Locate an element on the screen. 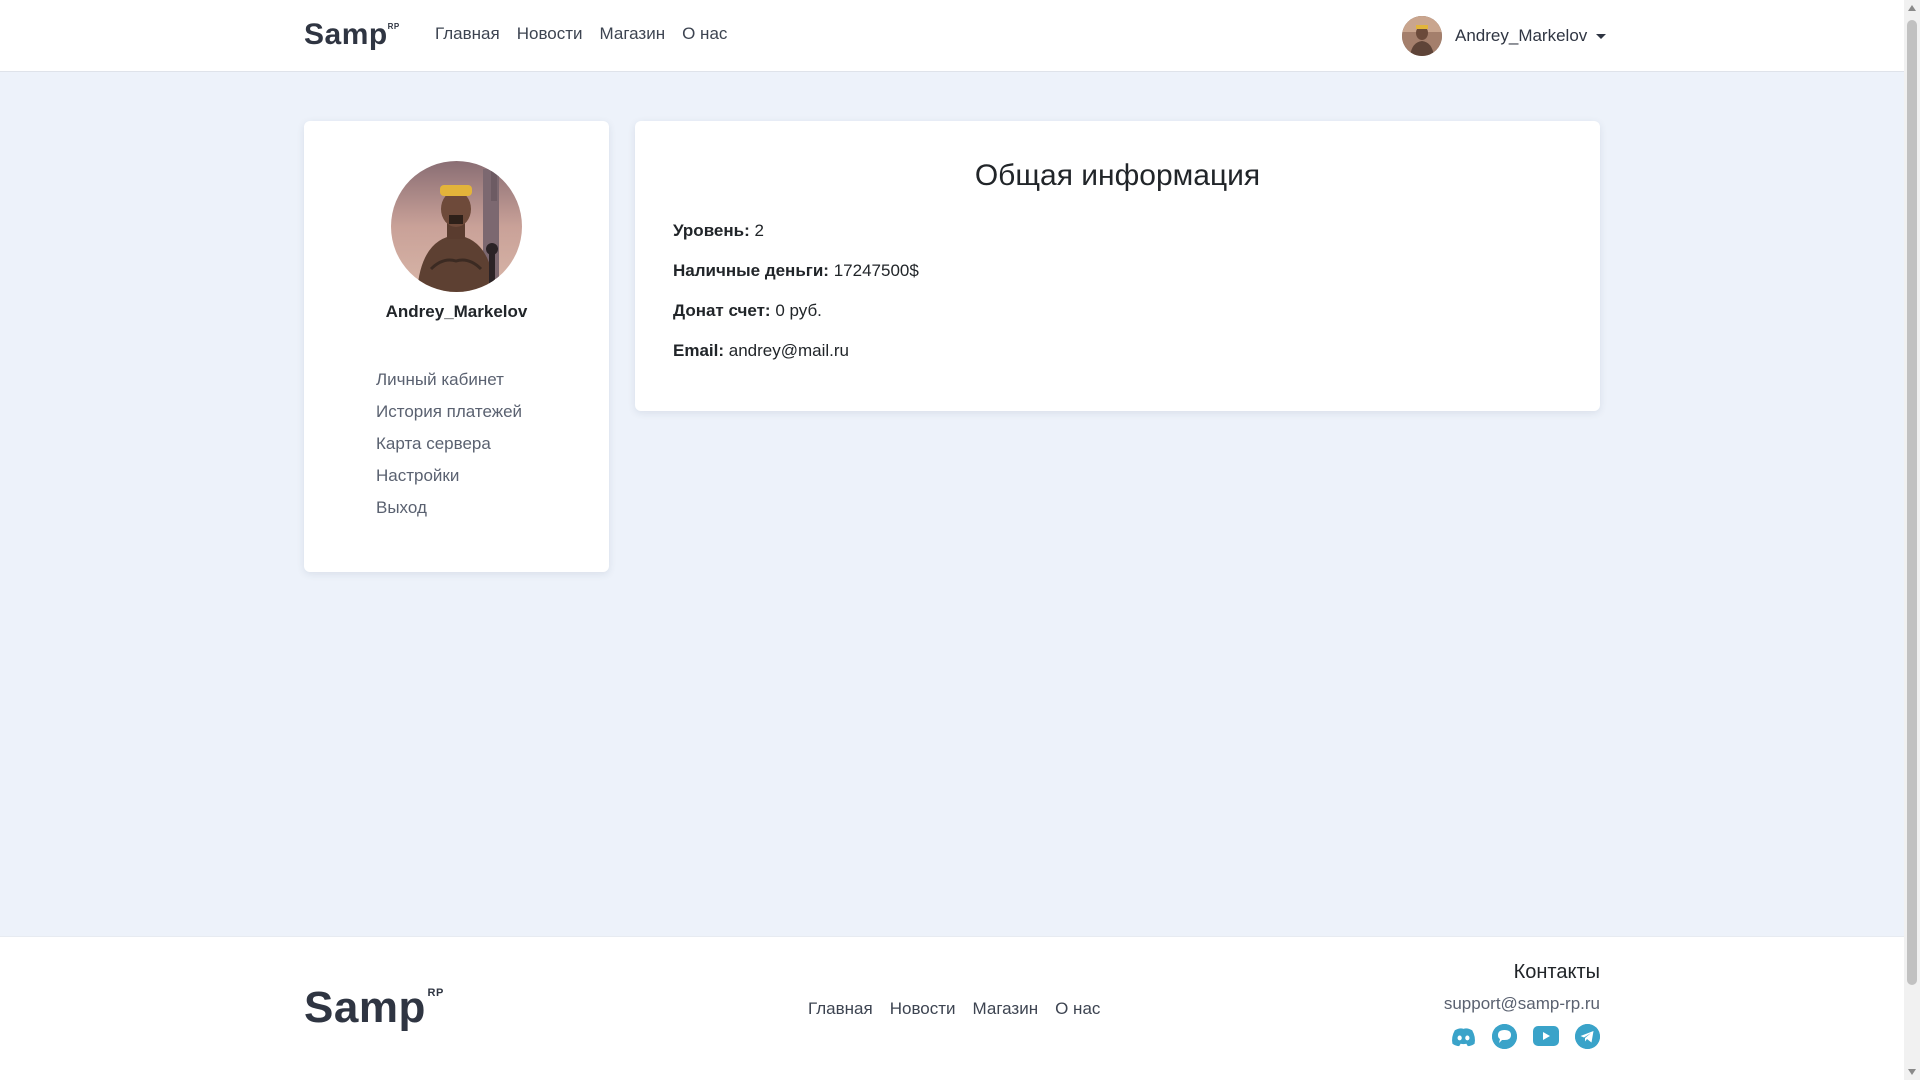  chat-icon is located at coordinates (1504, 1036).